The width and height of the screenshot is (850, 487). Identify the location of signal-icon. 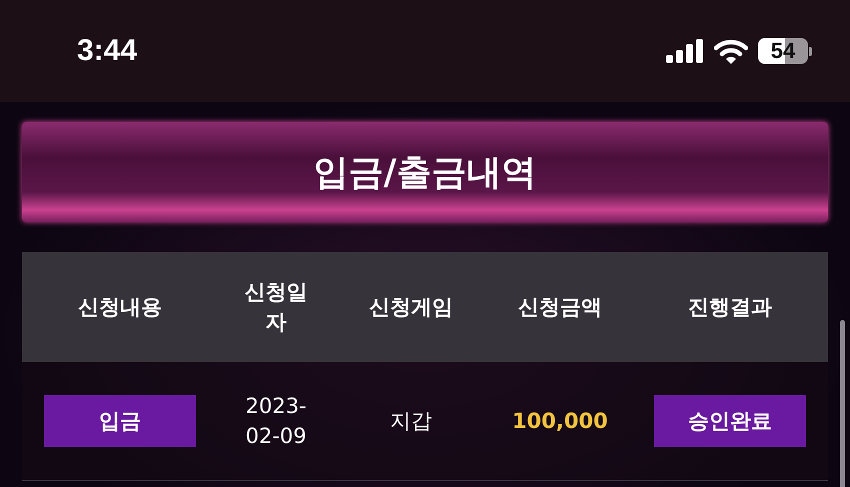
(685, 51).